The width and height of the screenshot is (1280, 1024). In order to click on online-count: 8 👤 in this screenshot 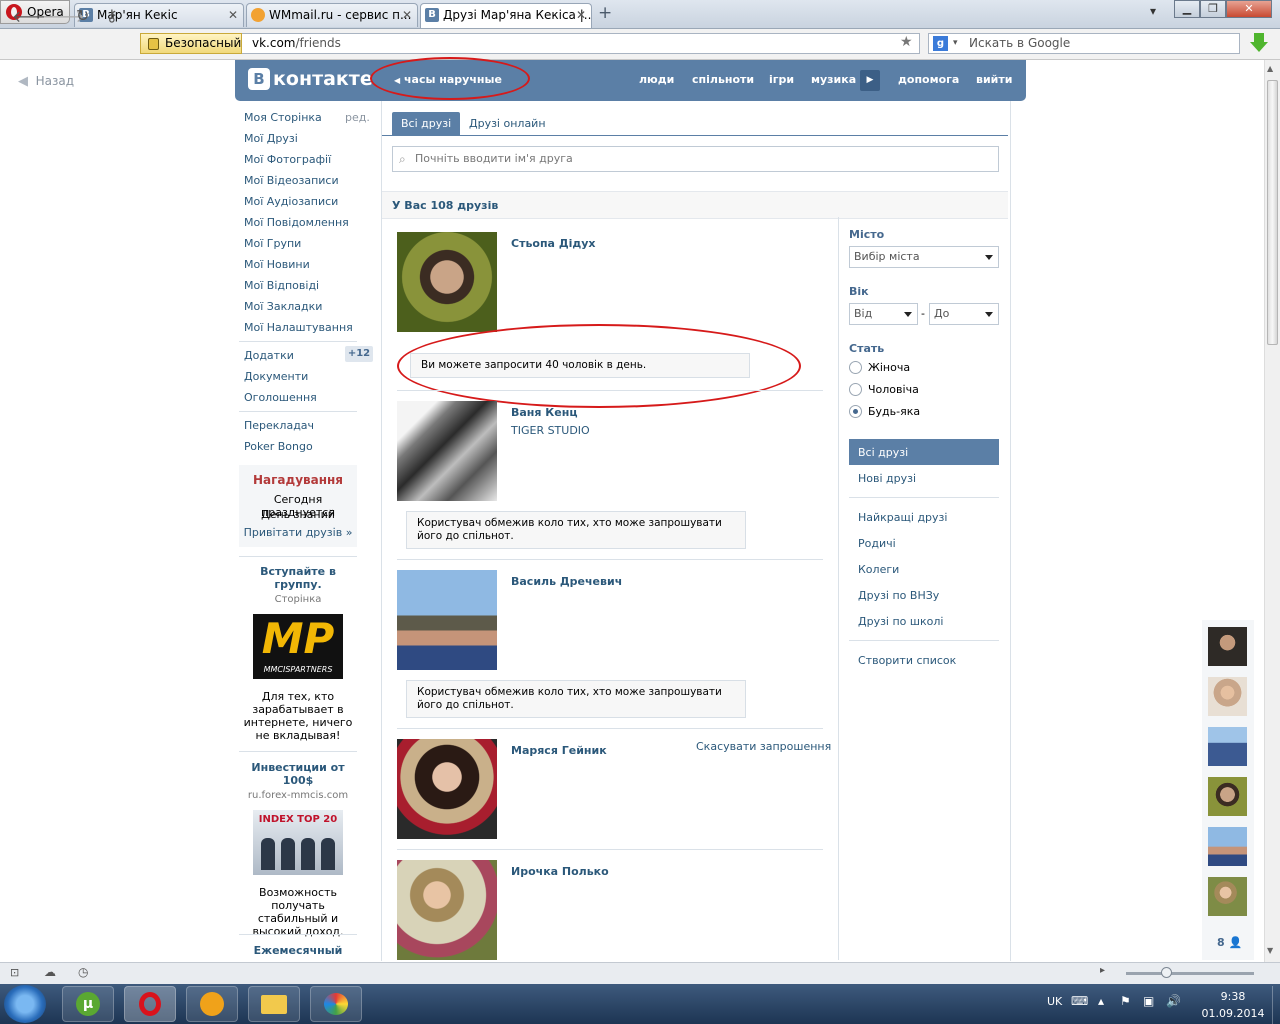, I will do `click(1229, 942)`.